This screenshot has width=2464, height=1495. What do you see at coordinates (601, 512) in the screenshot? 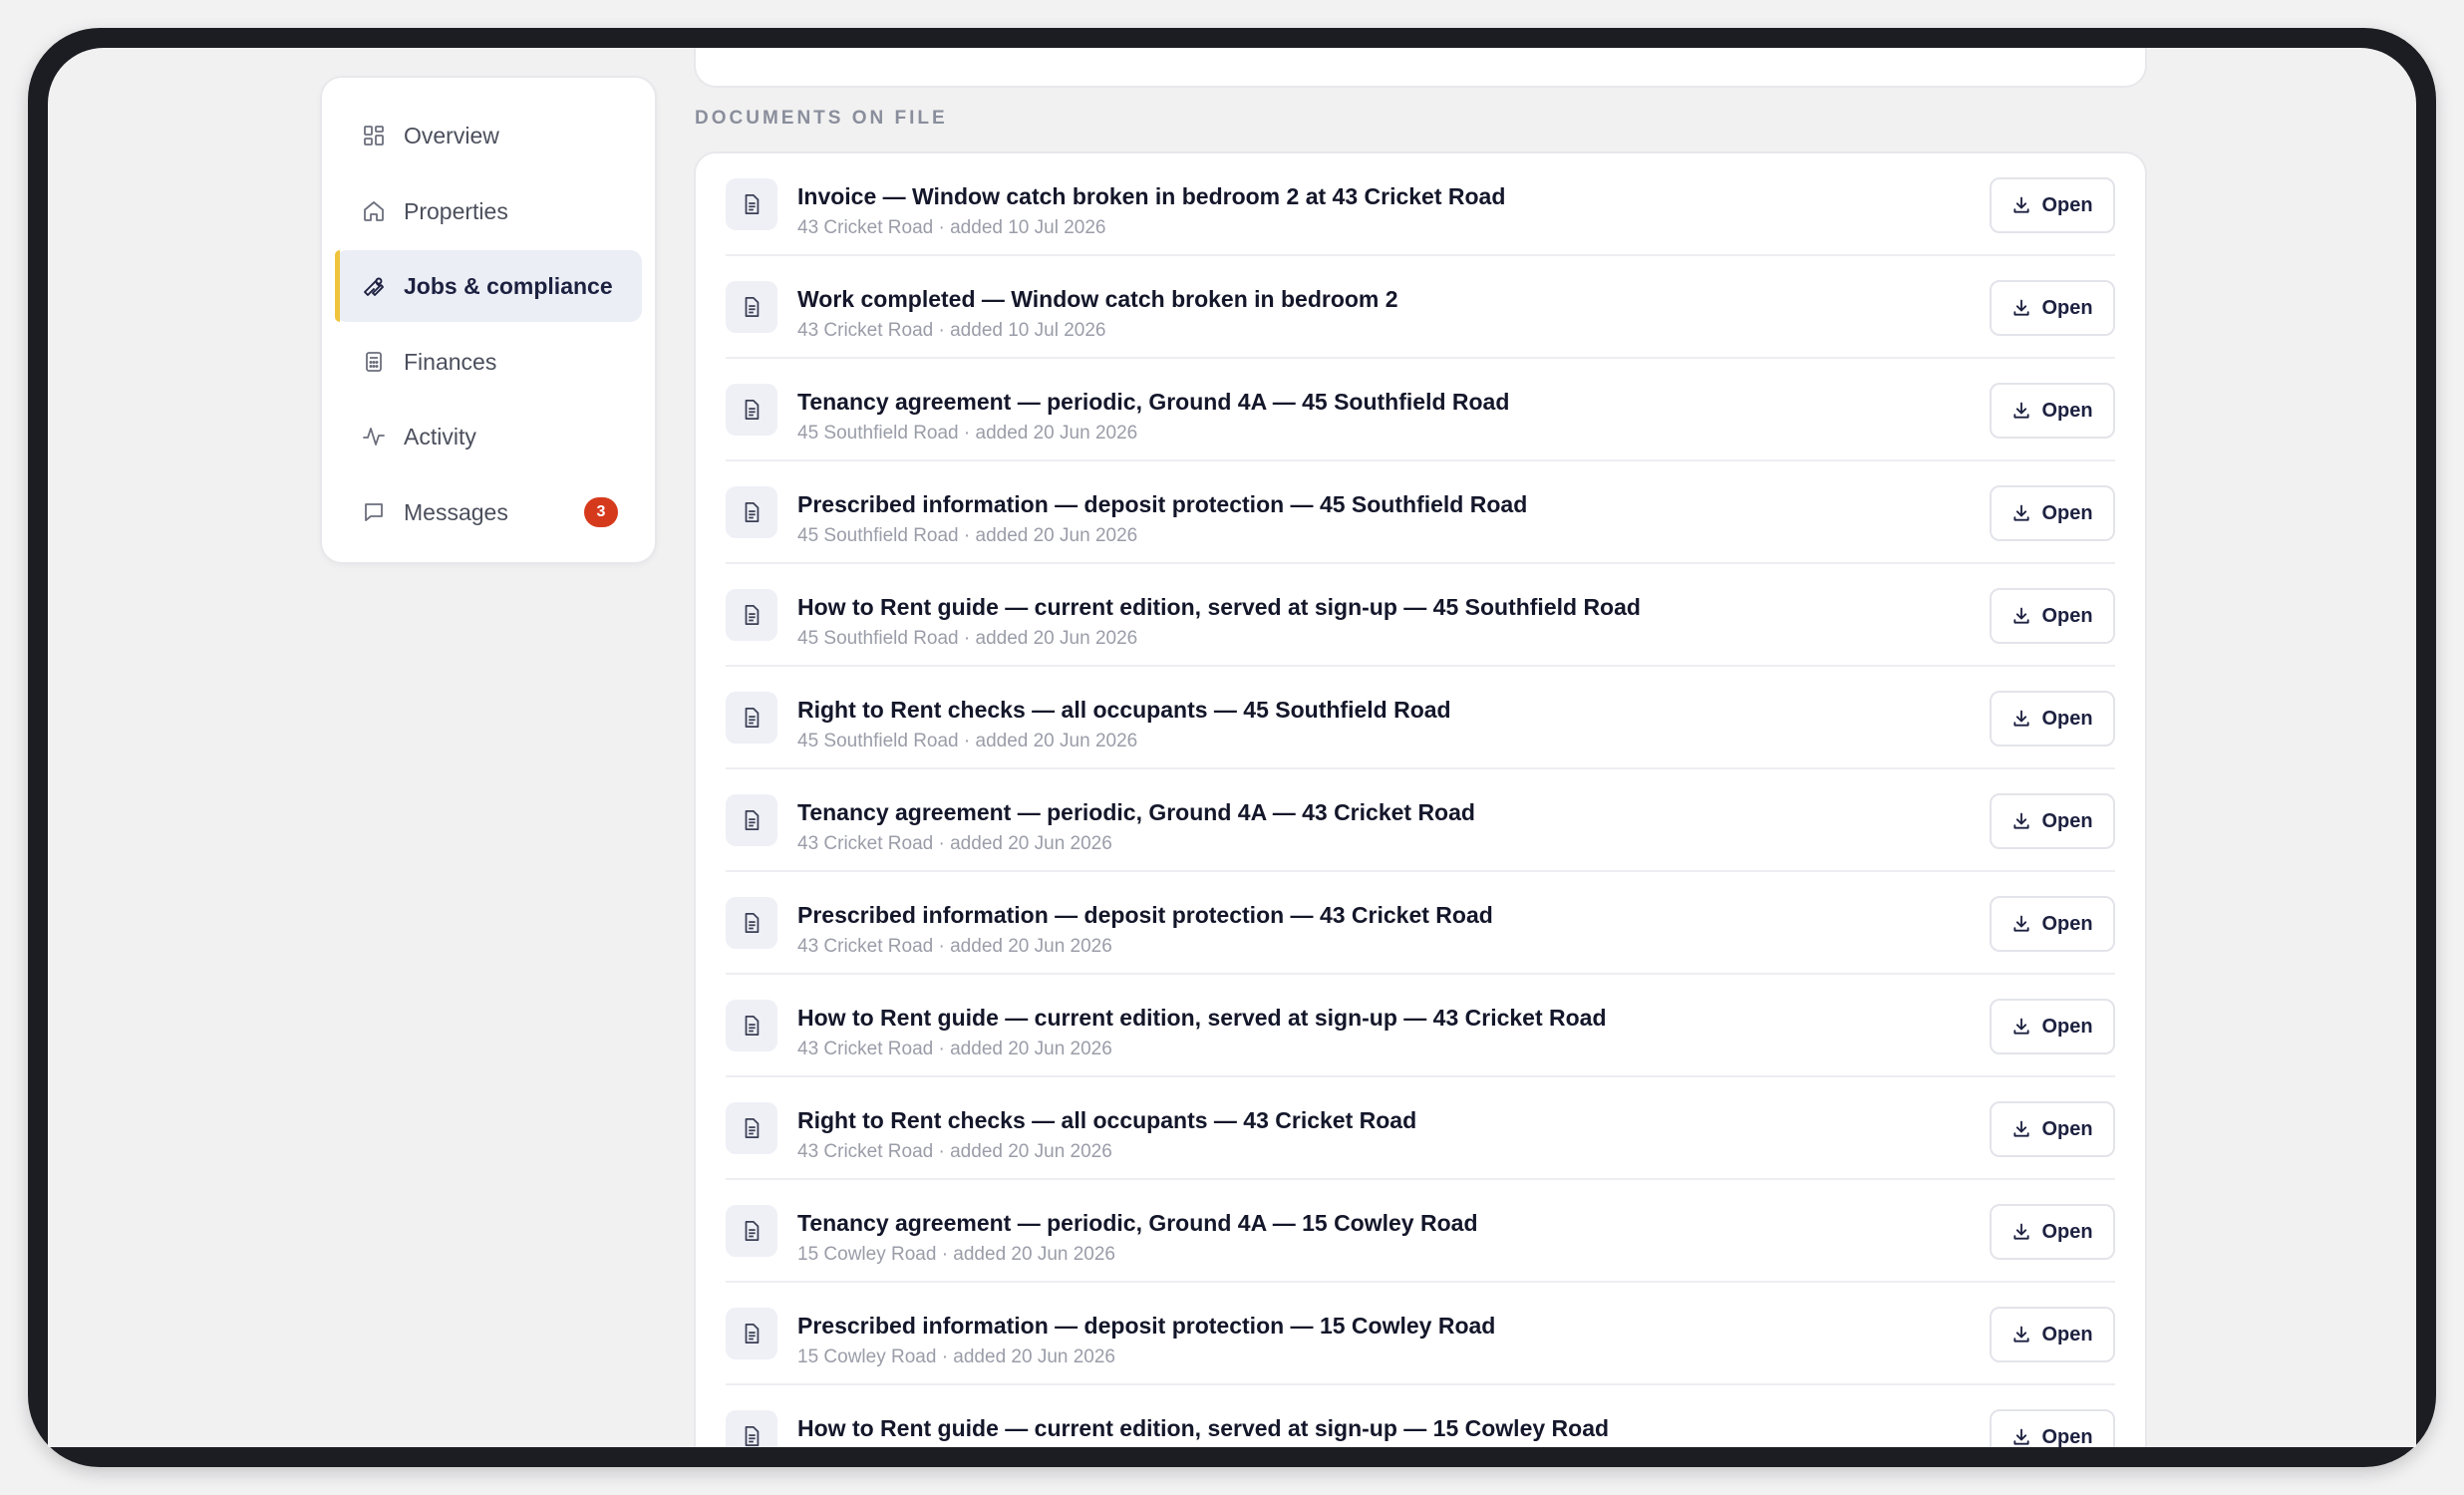
I see `unread-badge: 3` at bounding box center [601, 512].